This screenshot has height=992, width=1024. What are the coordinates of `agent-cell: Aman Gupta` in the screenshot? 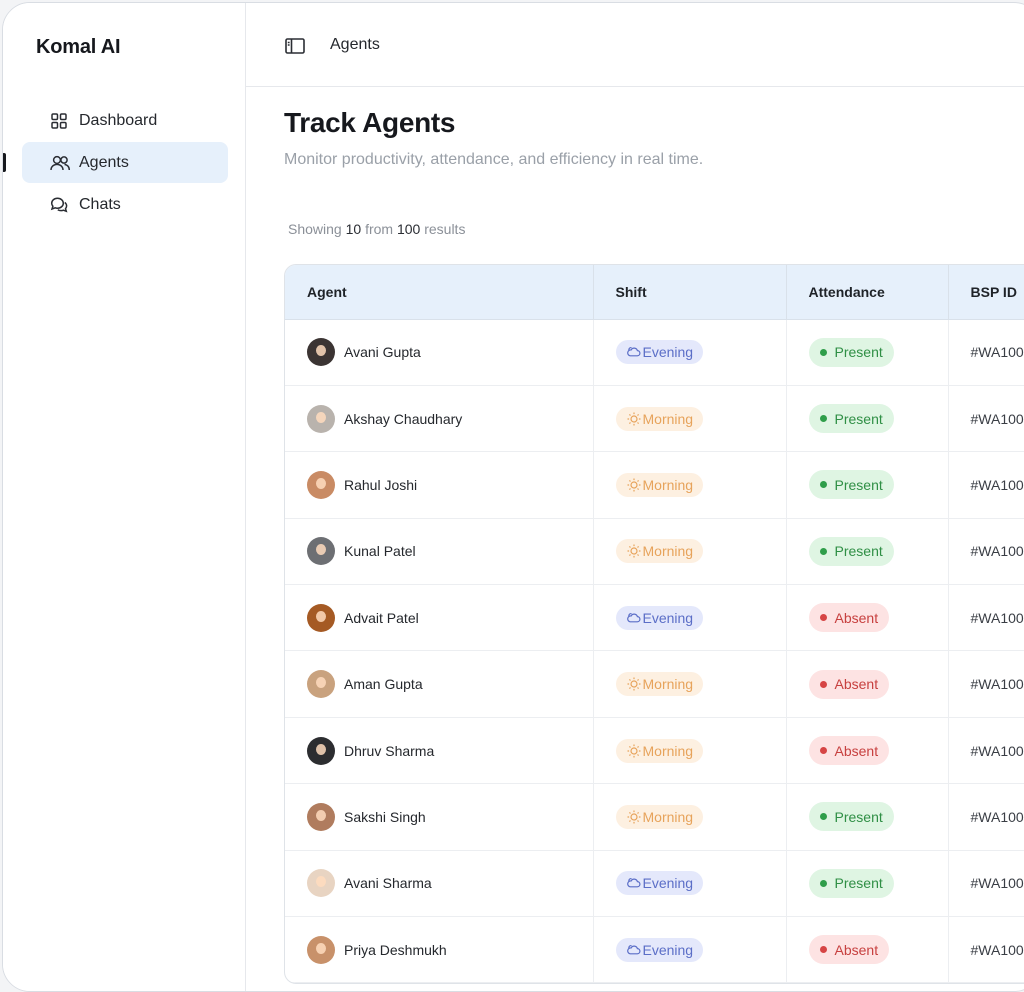 It's located at (439, 684).